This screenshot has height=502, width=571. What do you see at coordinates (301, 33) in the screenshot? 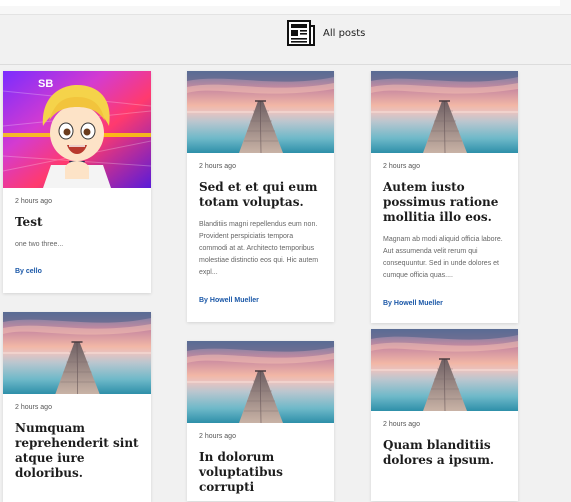
I see `newspaper-icon` at bounding box center [301, 33].